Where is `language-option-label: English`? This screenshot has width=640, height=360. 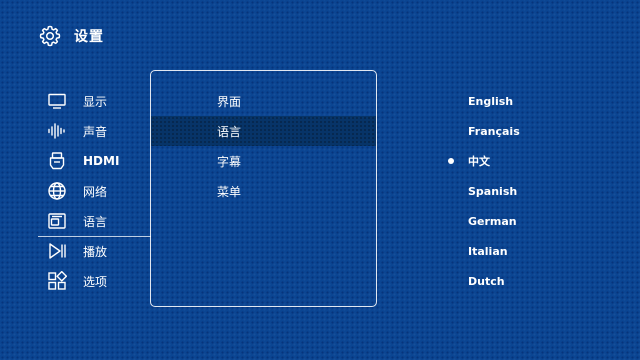
language-option-label: English is located at coordinates (491, 101).